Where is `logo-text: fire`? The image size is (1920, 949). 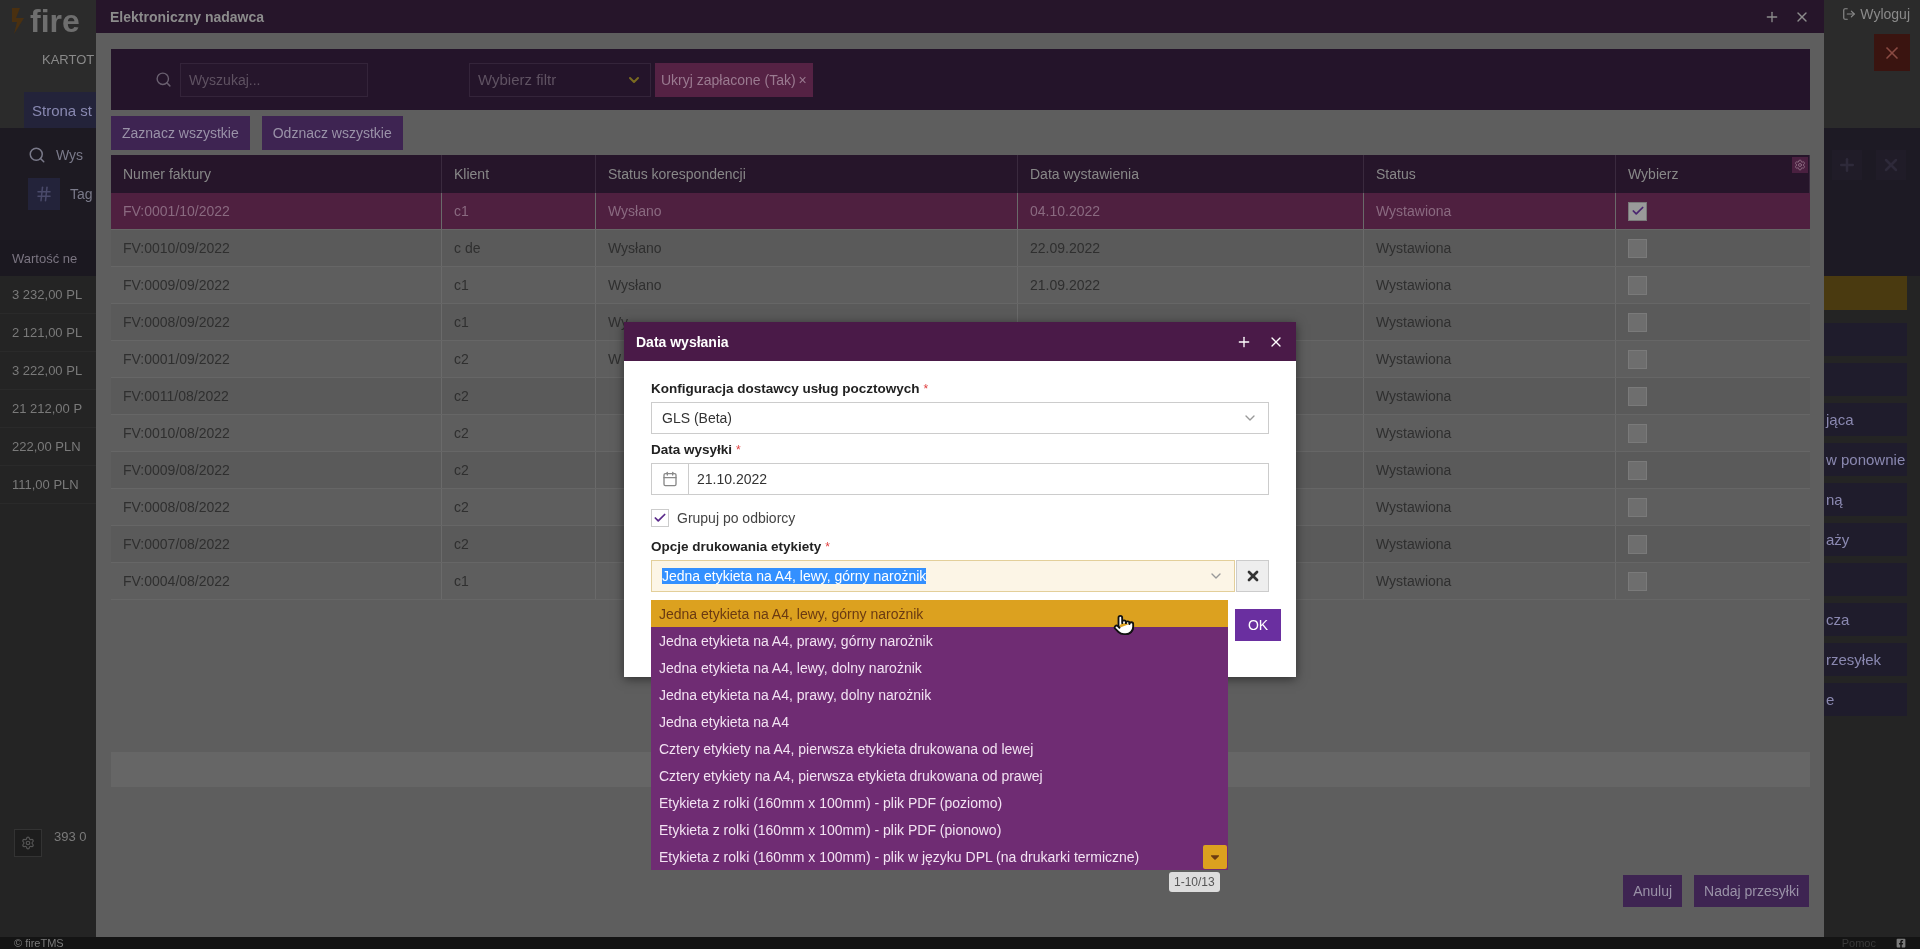
logo-text: fire is located at coordinates (55, 21).